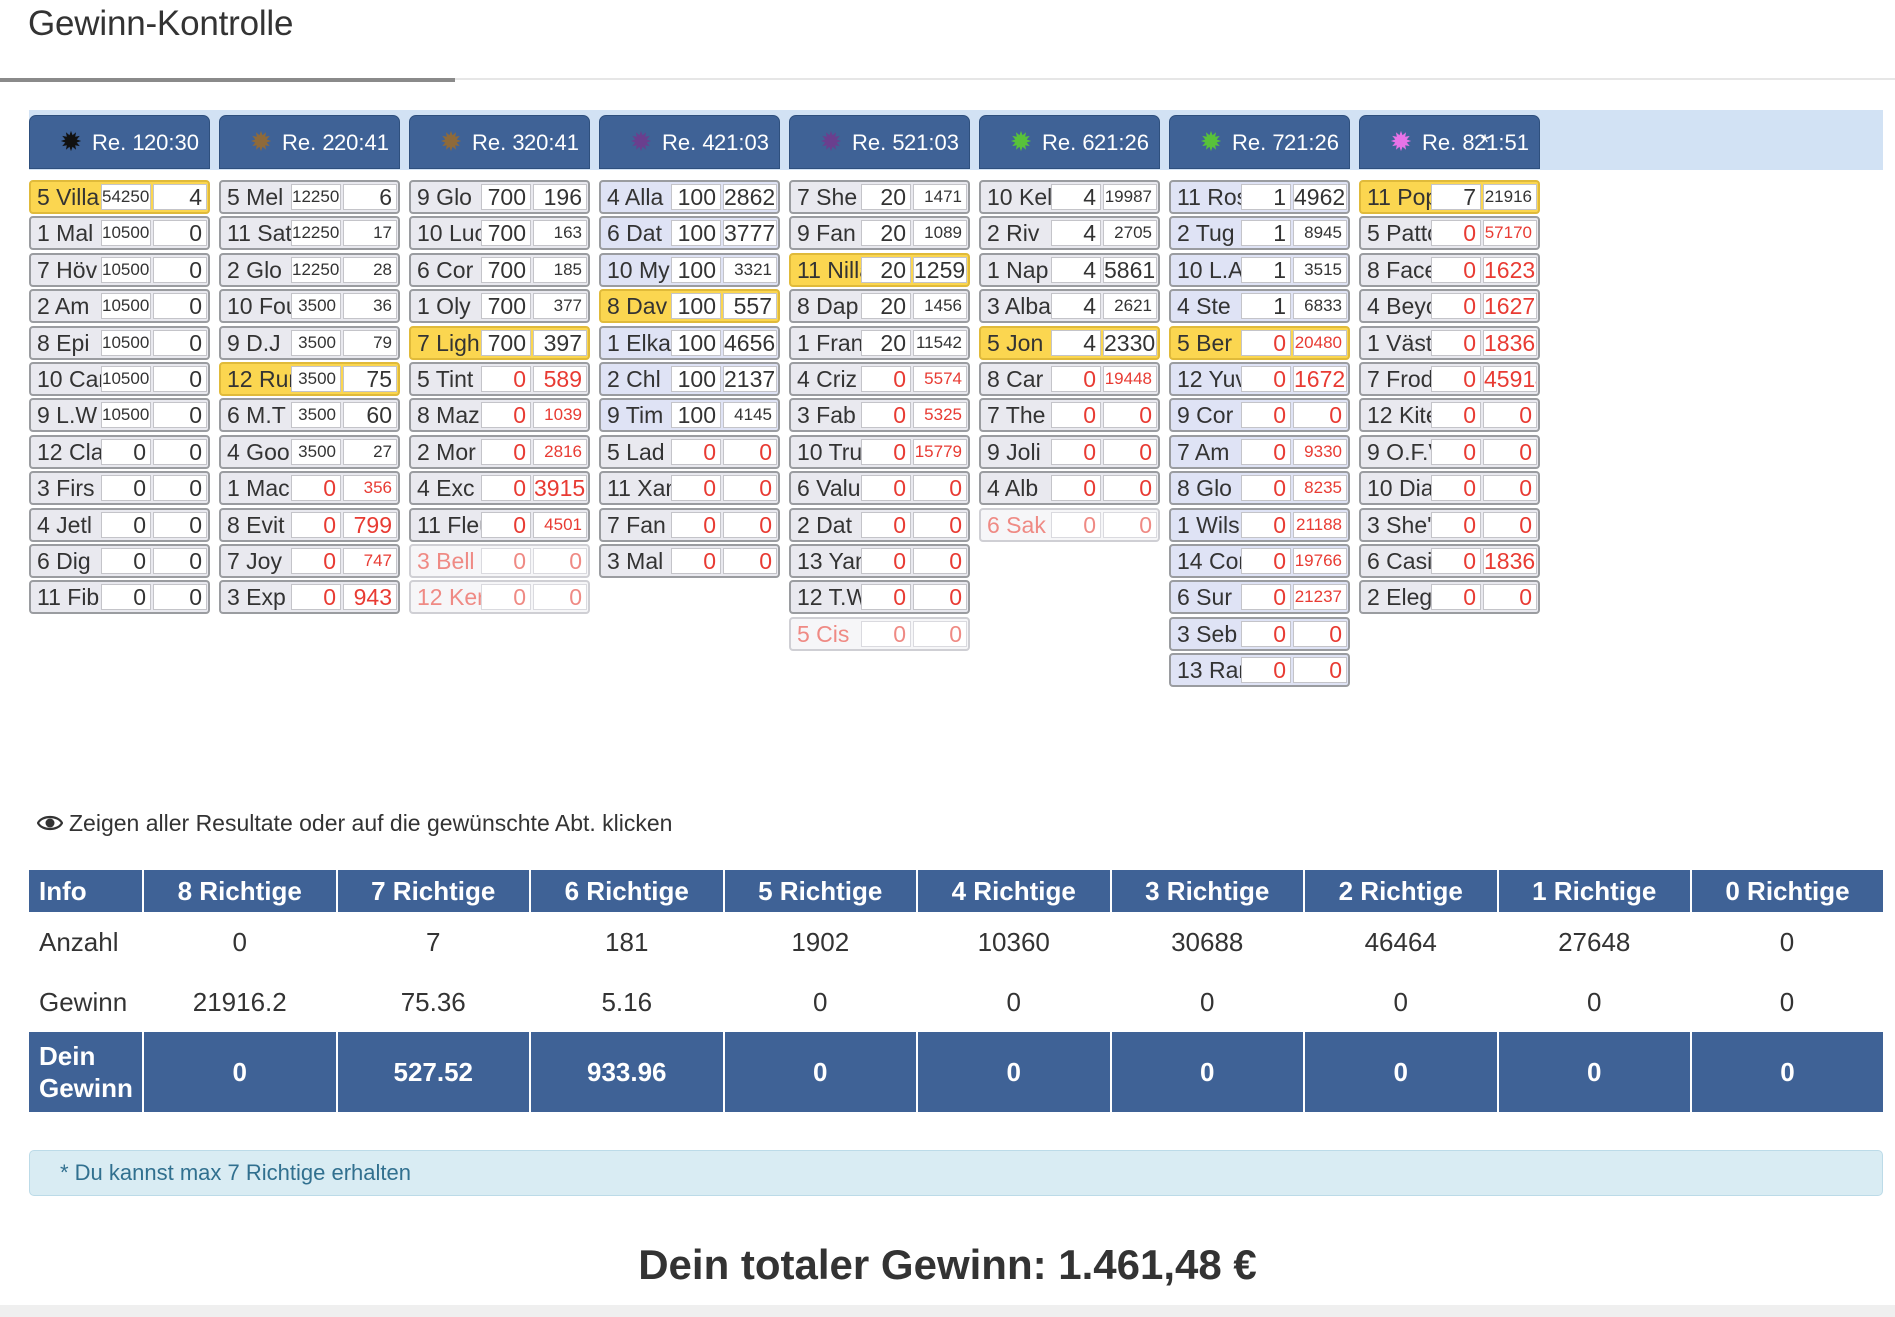 This screenshot has width=1895, height=1317. What do you see at coordinates (1069, 342) in the screenshot?
I see `horse-row: 5 Jon 4 2330` at bounding box center [1069, 342].